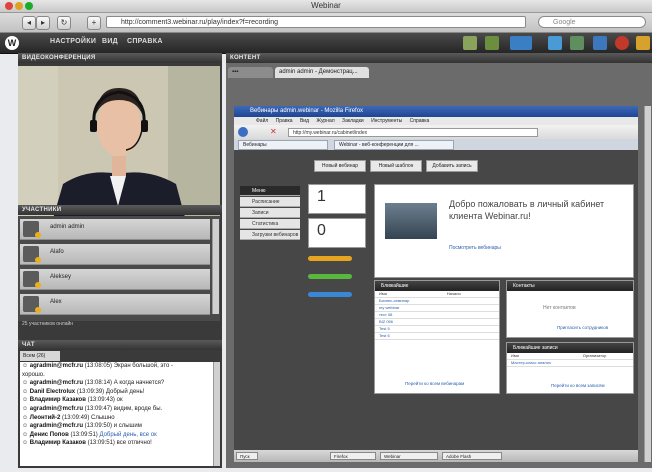 Image resolution: width=652 pixels, height=472 pixels. I want to click on exit-icon, so click(643, 43).